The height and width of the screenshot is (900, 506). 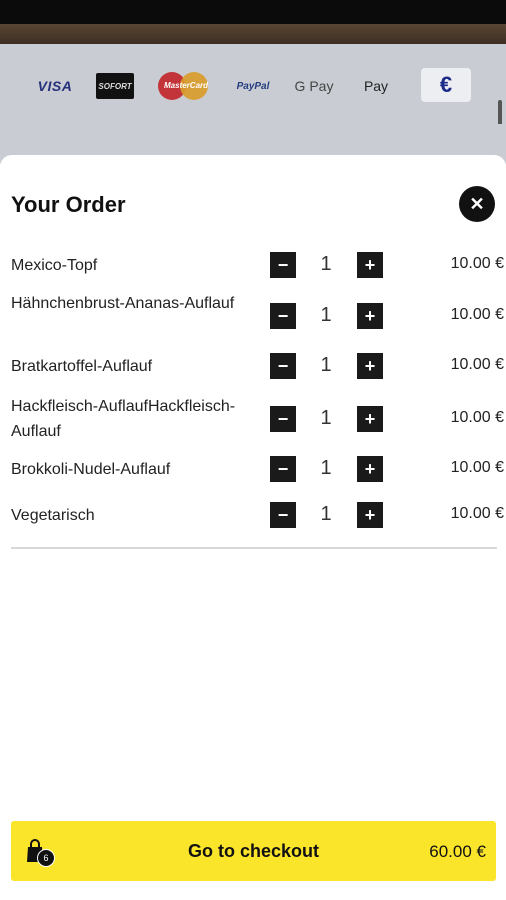 What do you see at coordinates (253, 469) in the screenshot?
I see `order-item: Brokkoli-Nudel-Auflauf − 1 +10.00 €` at bounding box center [253, 469].